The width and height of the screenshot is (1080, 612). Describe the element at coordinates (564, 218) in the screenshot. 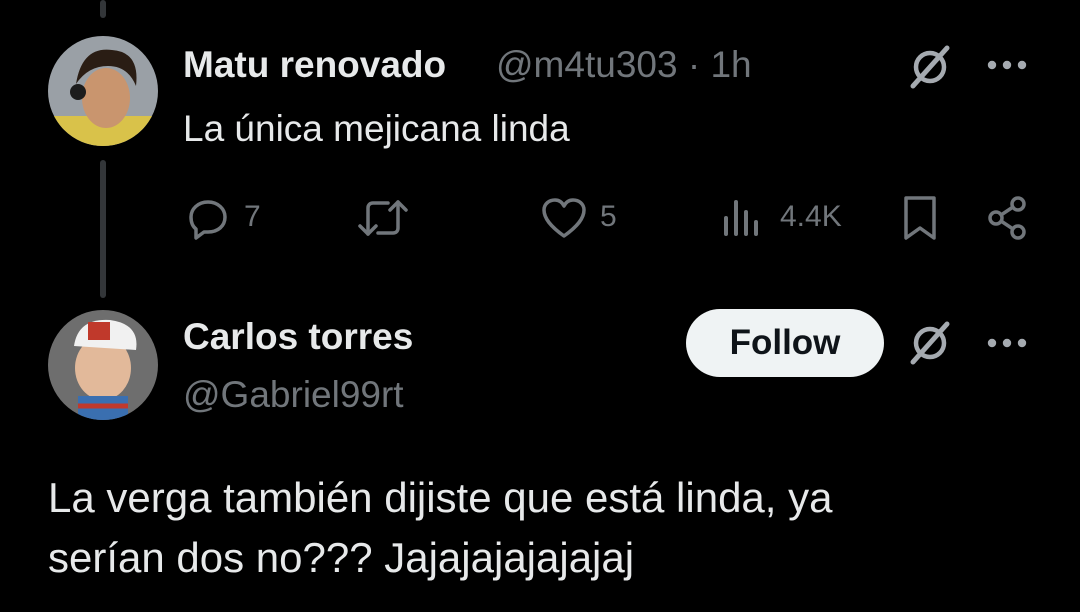

I see `like-icon` at that location.